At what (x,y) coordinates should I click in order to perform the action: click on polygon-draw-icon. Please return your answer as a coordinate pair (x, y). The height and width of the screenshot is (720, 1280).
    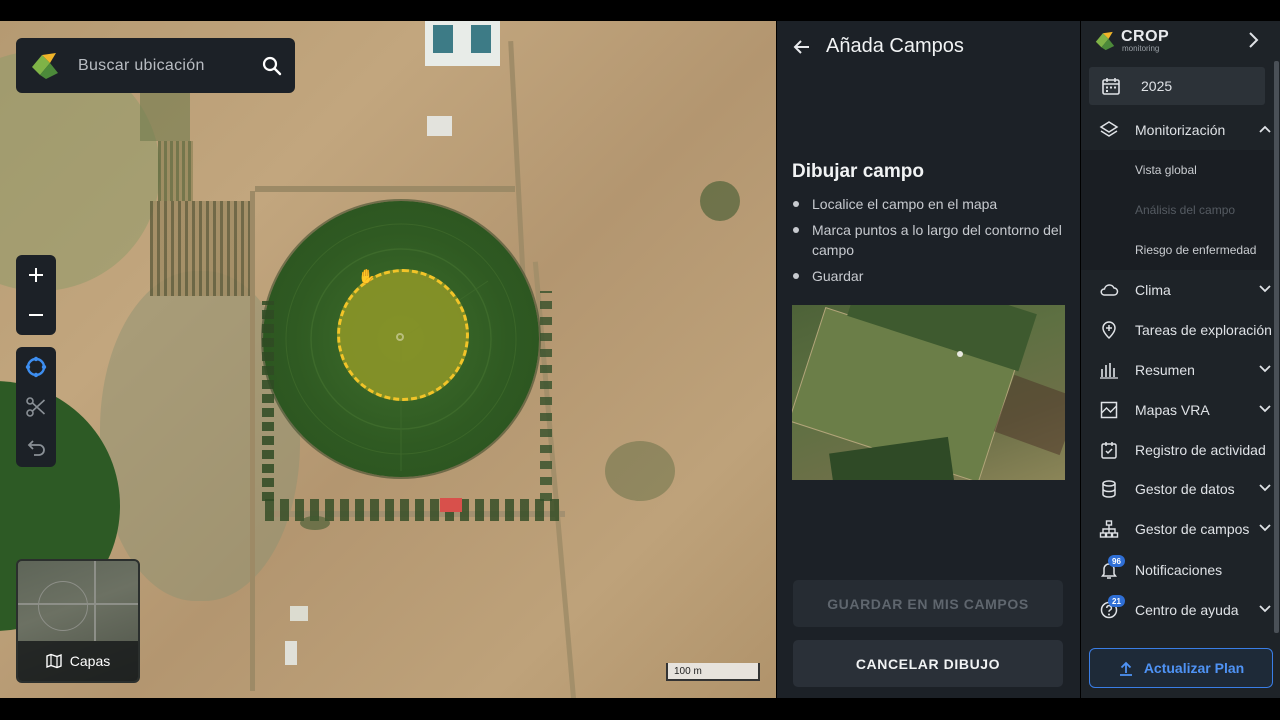
    Looking at the image, I should click on (36, 367).